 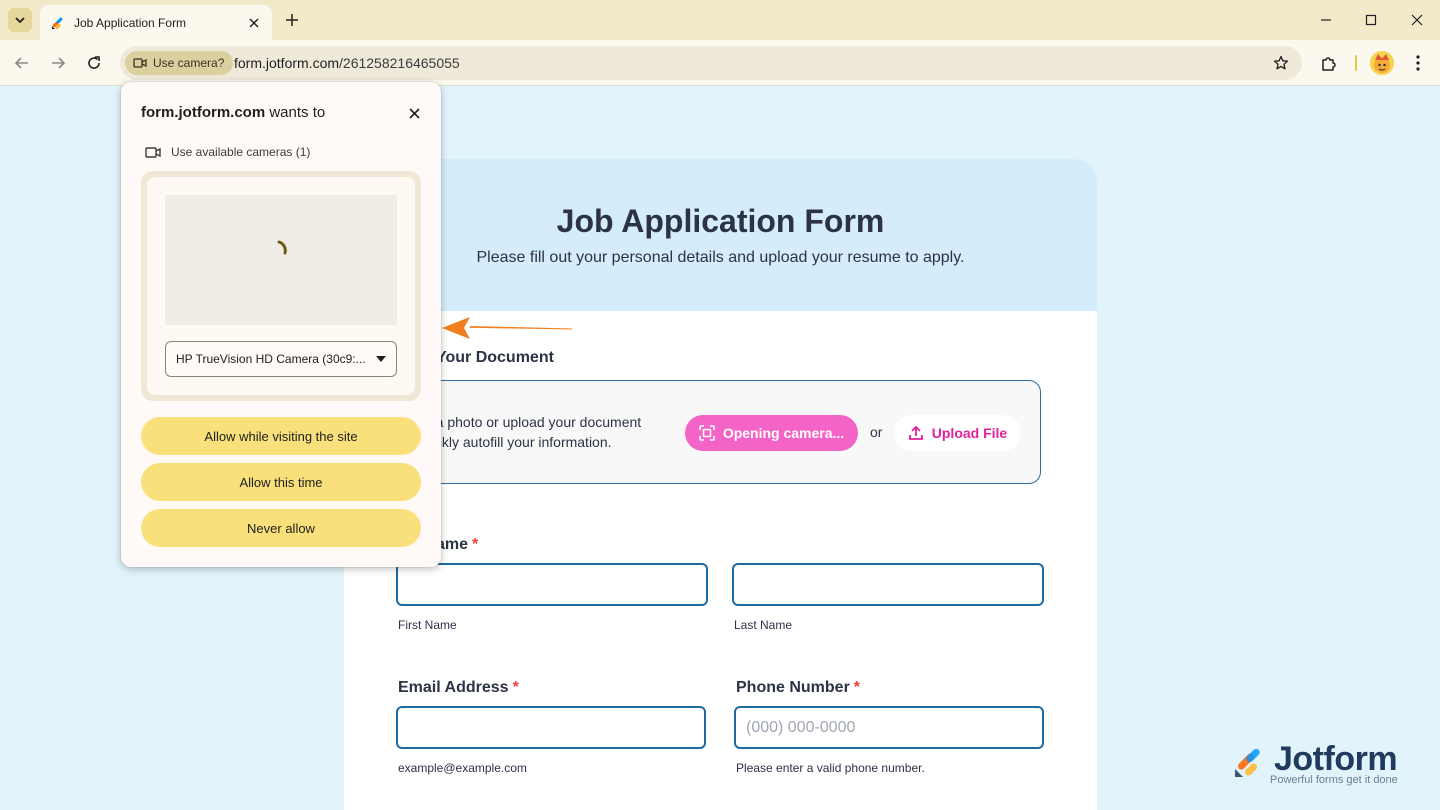 What do you see at coordinates (57, 23) in the screenshot?
I see `jotform-icon` at bounding box center [57, 23].